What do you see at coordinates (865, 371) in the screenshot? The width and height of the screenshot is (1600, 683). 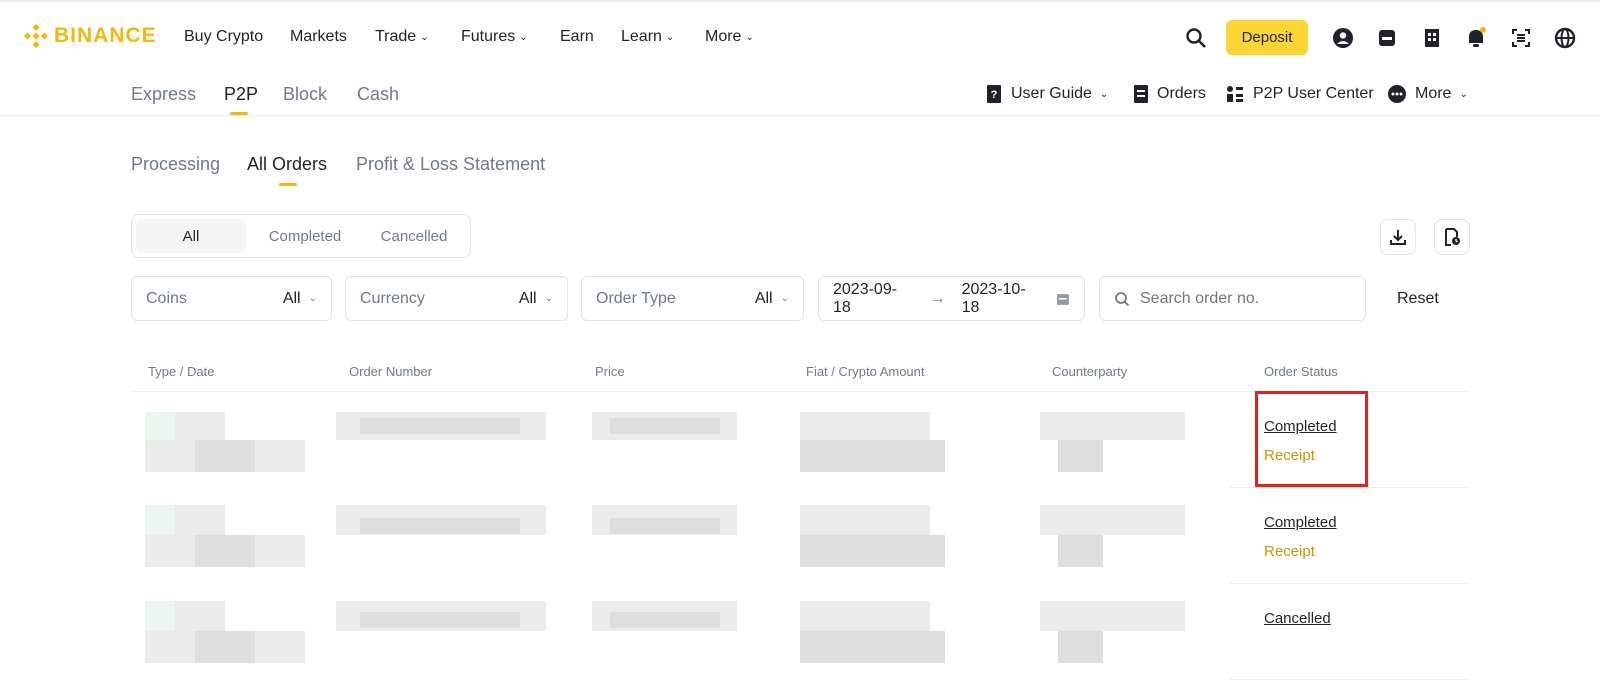 I see `column-fiat-crypto-amount: Fiat / Crypto Amount` at bounding box center [865, 371].